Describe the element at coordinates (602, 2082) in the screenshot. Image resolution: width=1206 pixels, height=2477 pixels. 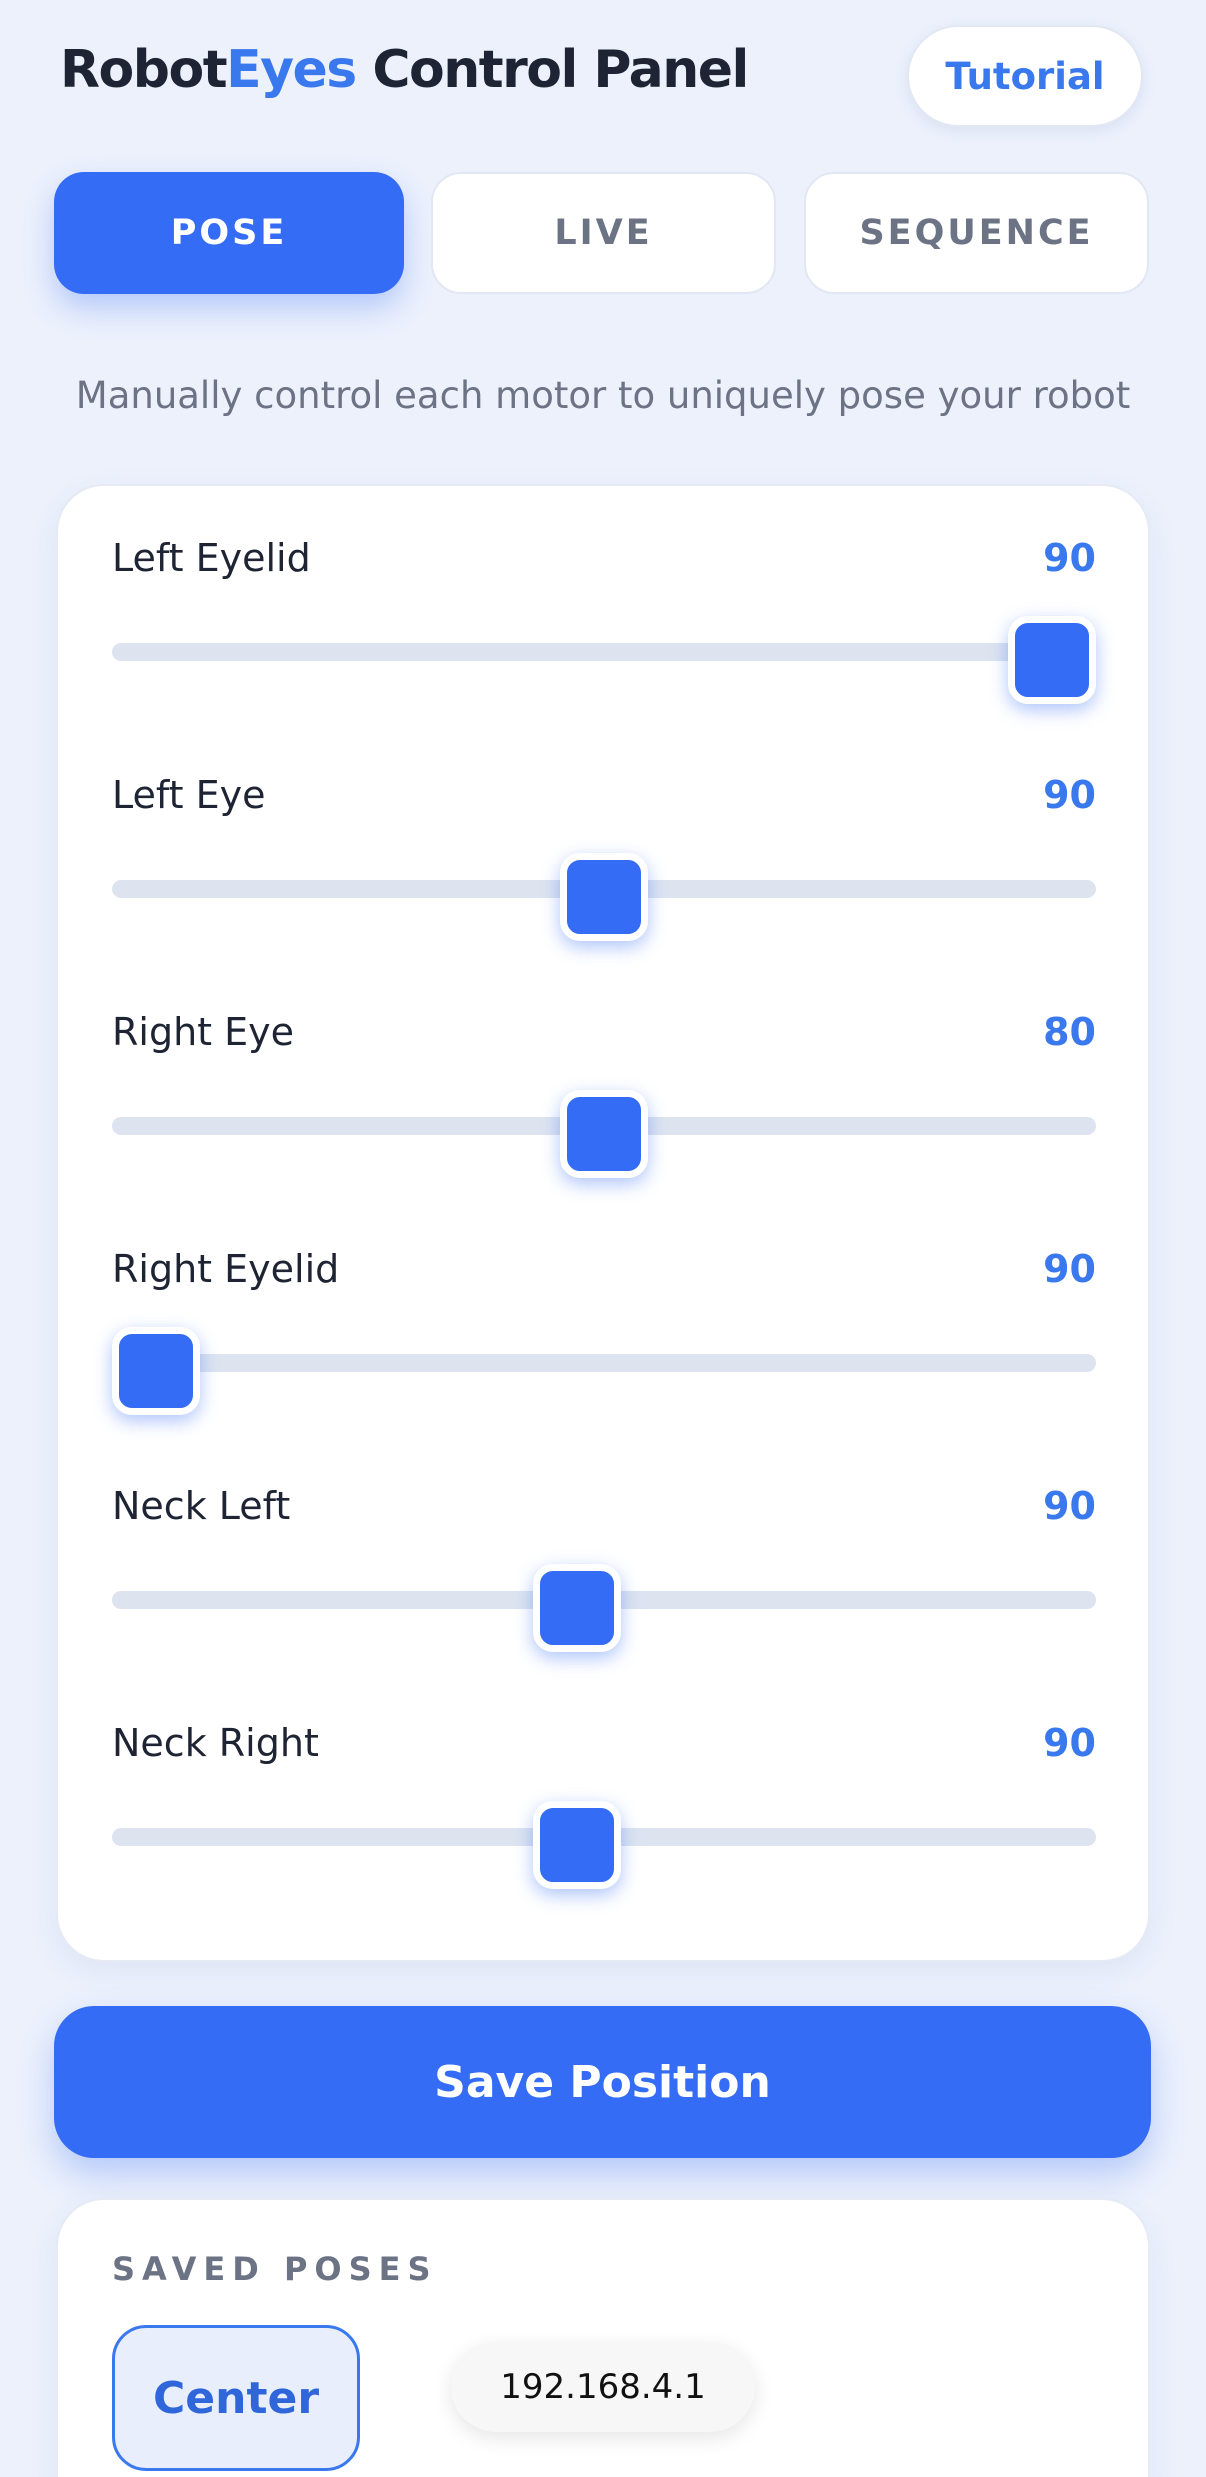
I see `save-position-button: Save Position` at that location.